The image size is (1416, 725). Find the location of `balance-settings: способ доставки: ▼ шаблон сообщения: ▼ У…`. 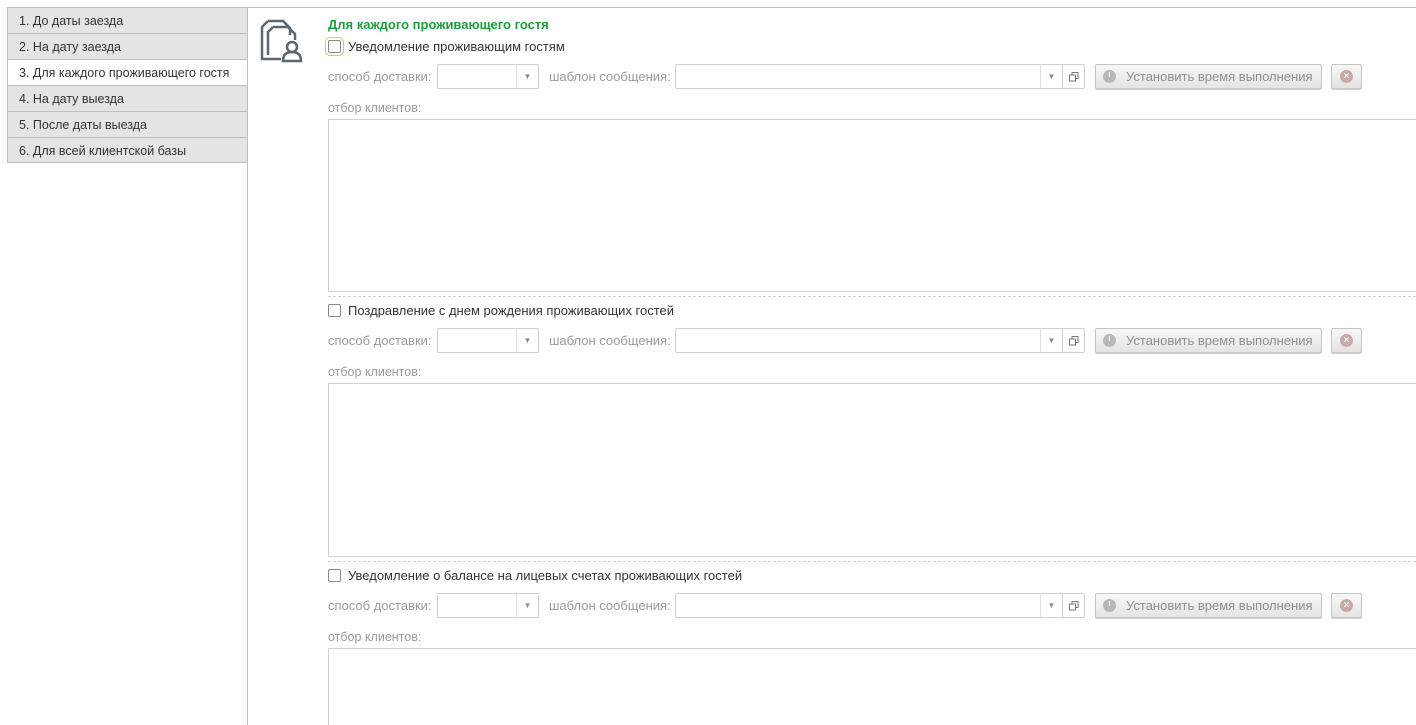

balance-settings: способ доставки: ▼ шаблон сообщения: ▼ У… is located at coordinates (858, 605).